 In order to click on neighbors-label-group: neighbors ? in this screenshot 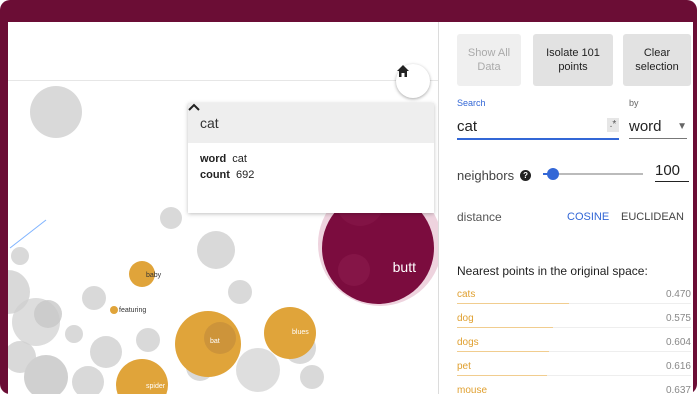, I will do `click(494, 175)`.